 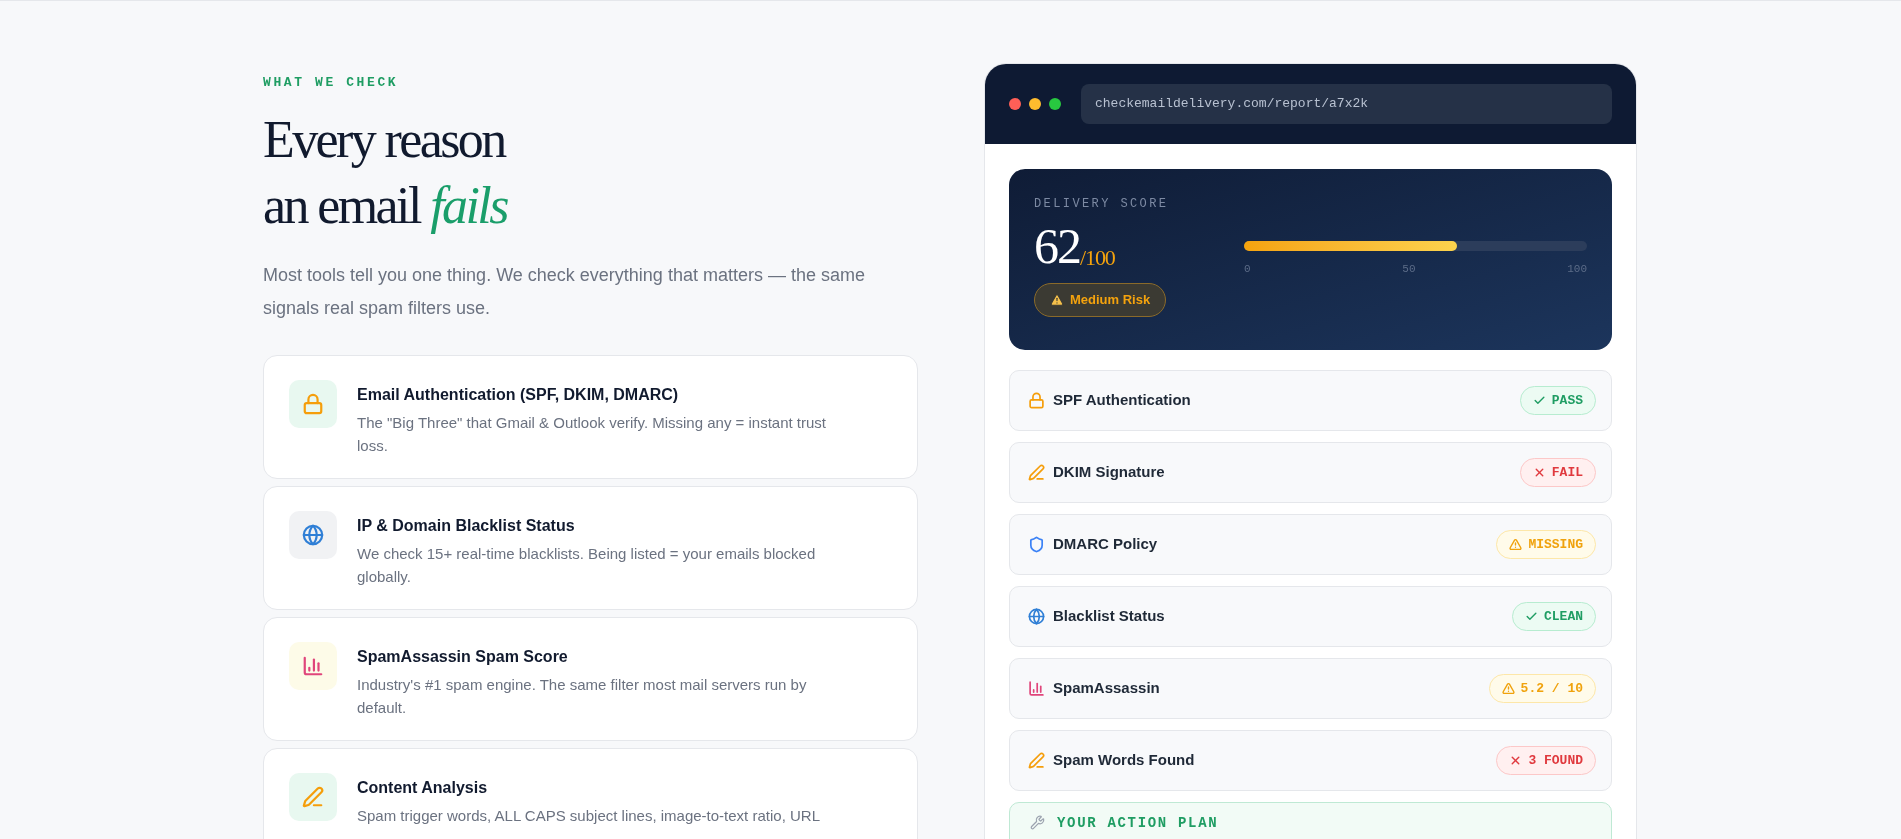 What do you see at coordinates (1037, 822) in the screenshot?
I see `wrench-icon` at bounding box center [1037, 822].